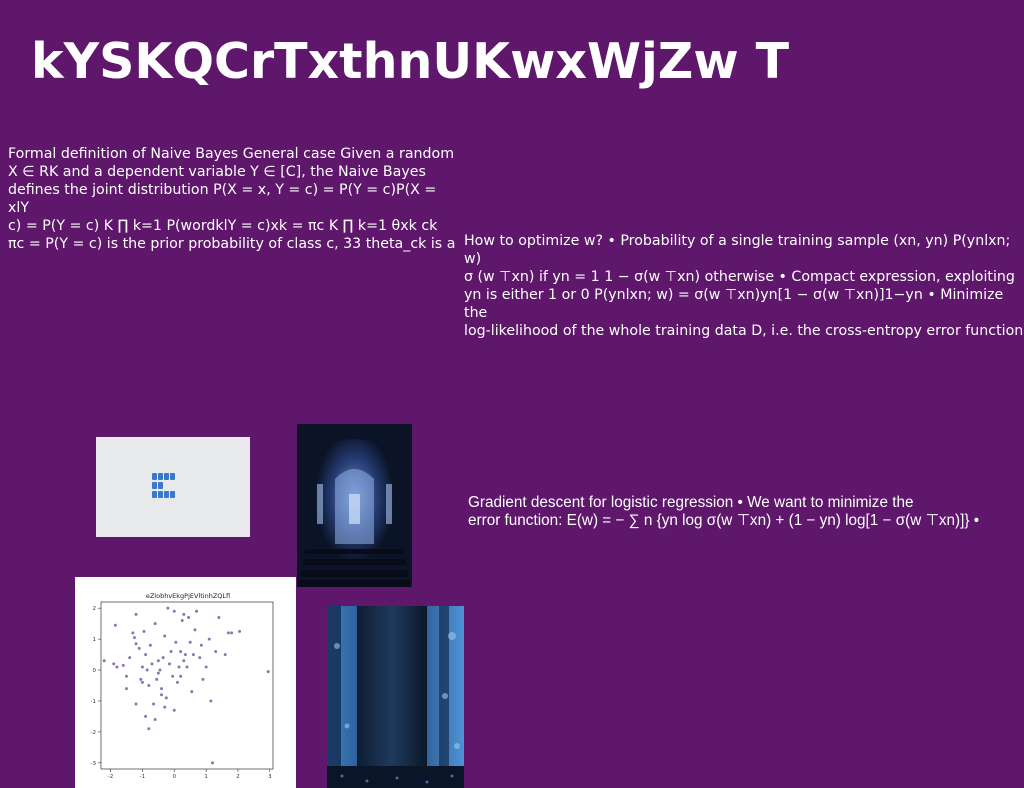 This screenshot has width=1024, height=788. What do you see at coordinates (95, 609) in the screenshot?
I see `y-tick-label: 2` at bounding box center [95, 609].